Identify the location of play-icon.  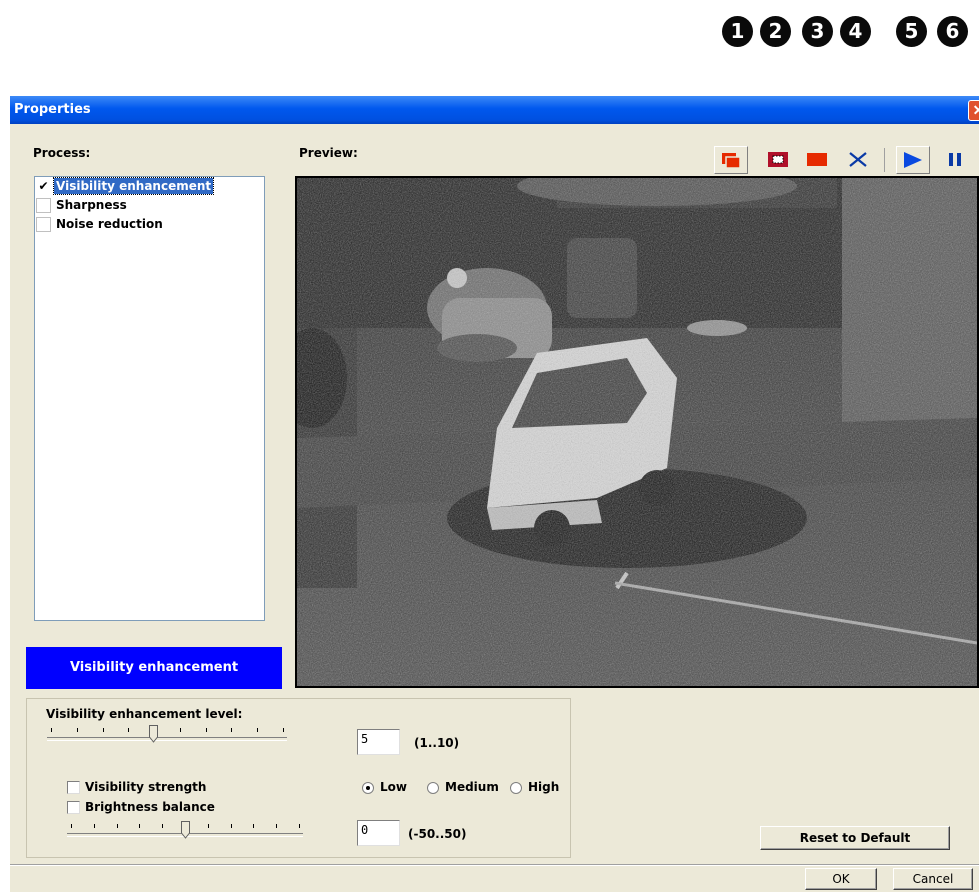
(913, 160).